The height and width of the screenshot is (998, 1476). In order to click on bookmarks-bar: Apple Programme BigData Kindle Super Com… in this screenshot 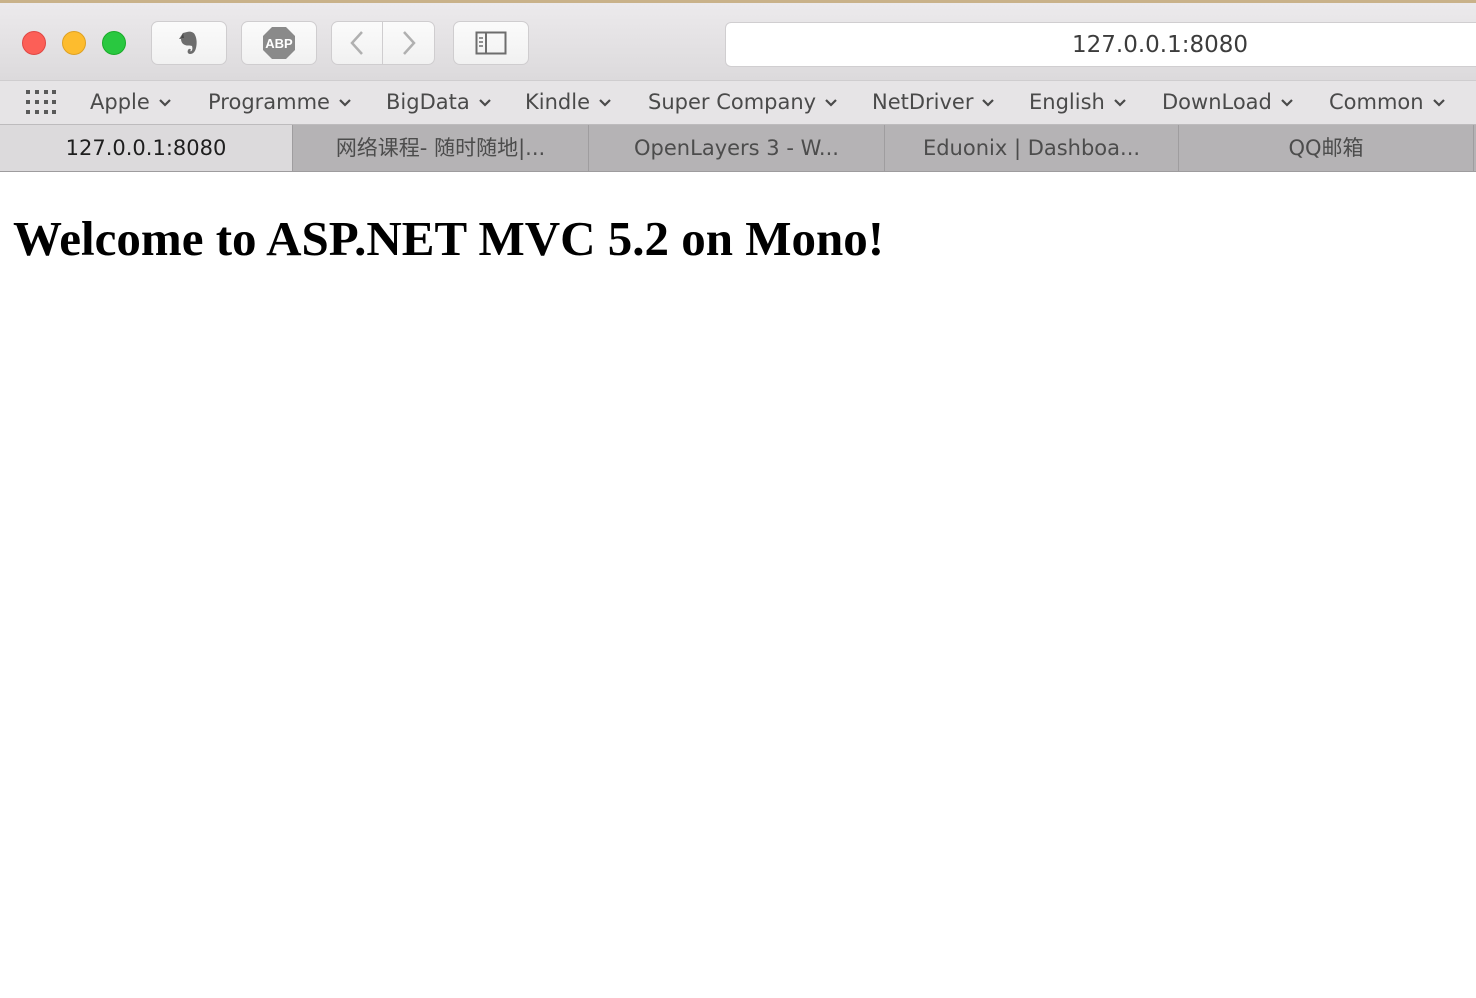, I will do `click(738, 102)`.